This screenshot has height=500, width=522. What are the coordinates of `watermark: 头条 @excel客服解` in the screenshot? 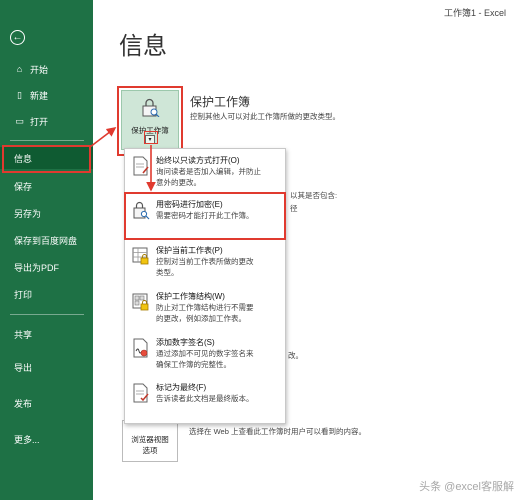 It's located at (466, 487).